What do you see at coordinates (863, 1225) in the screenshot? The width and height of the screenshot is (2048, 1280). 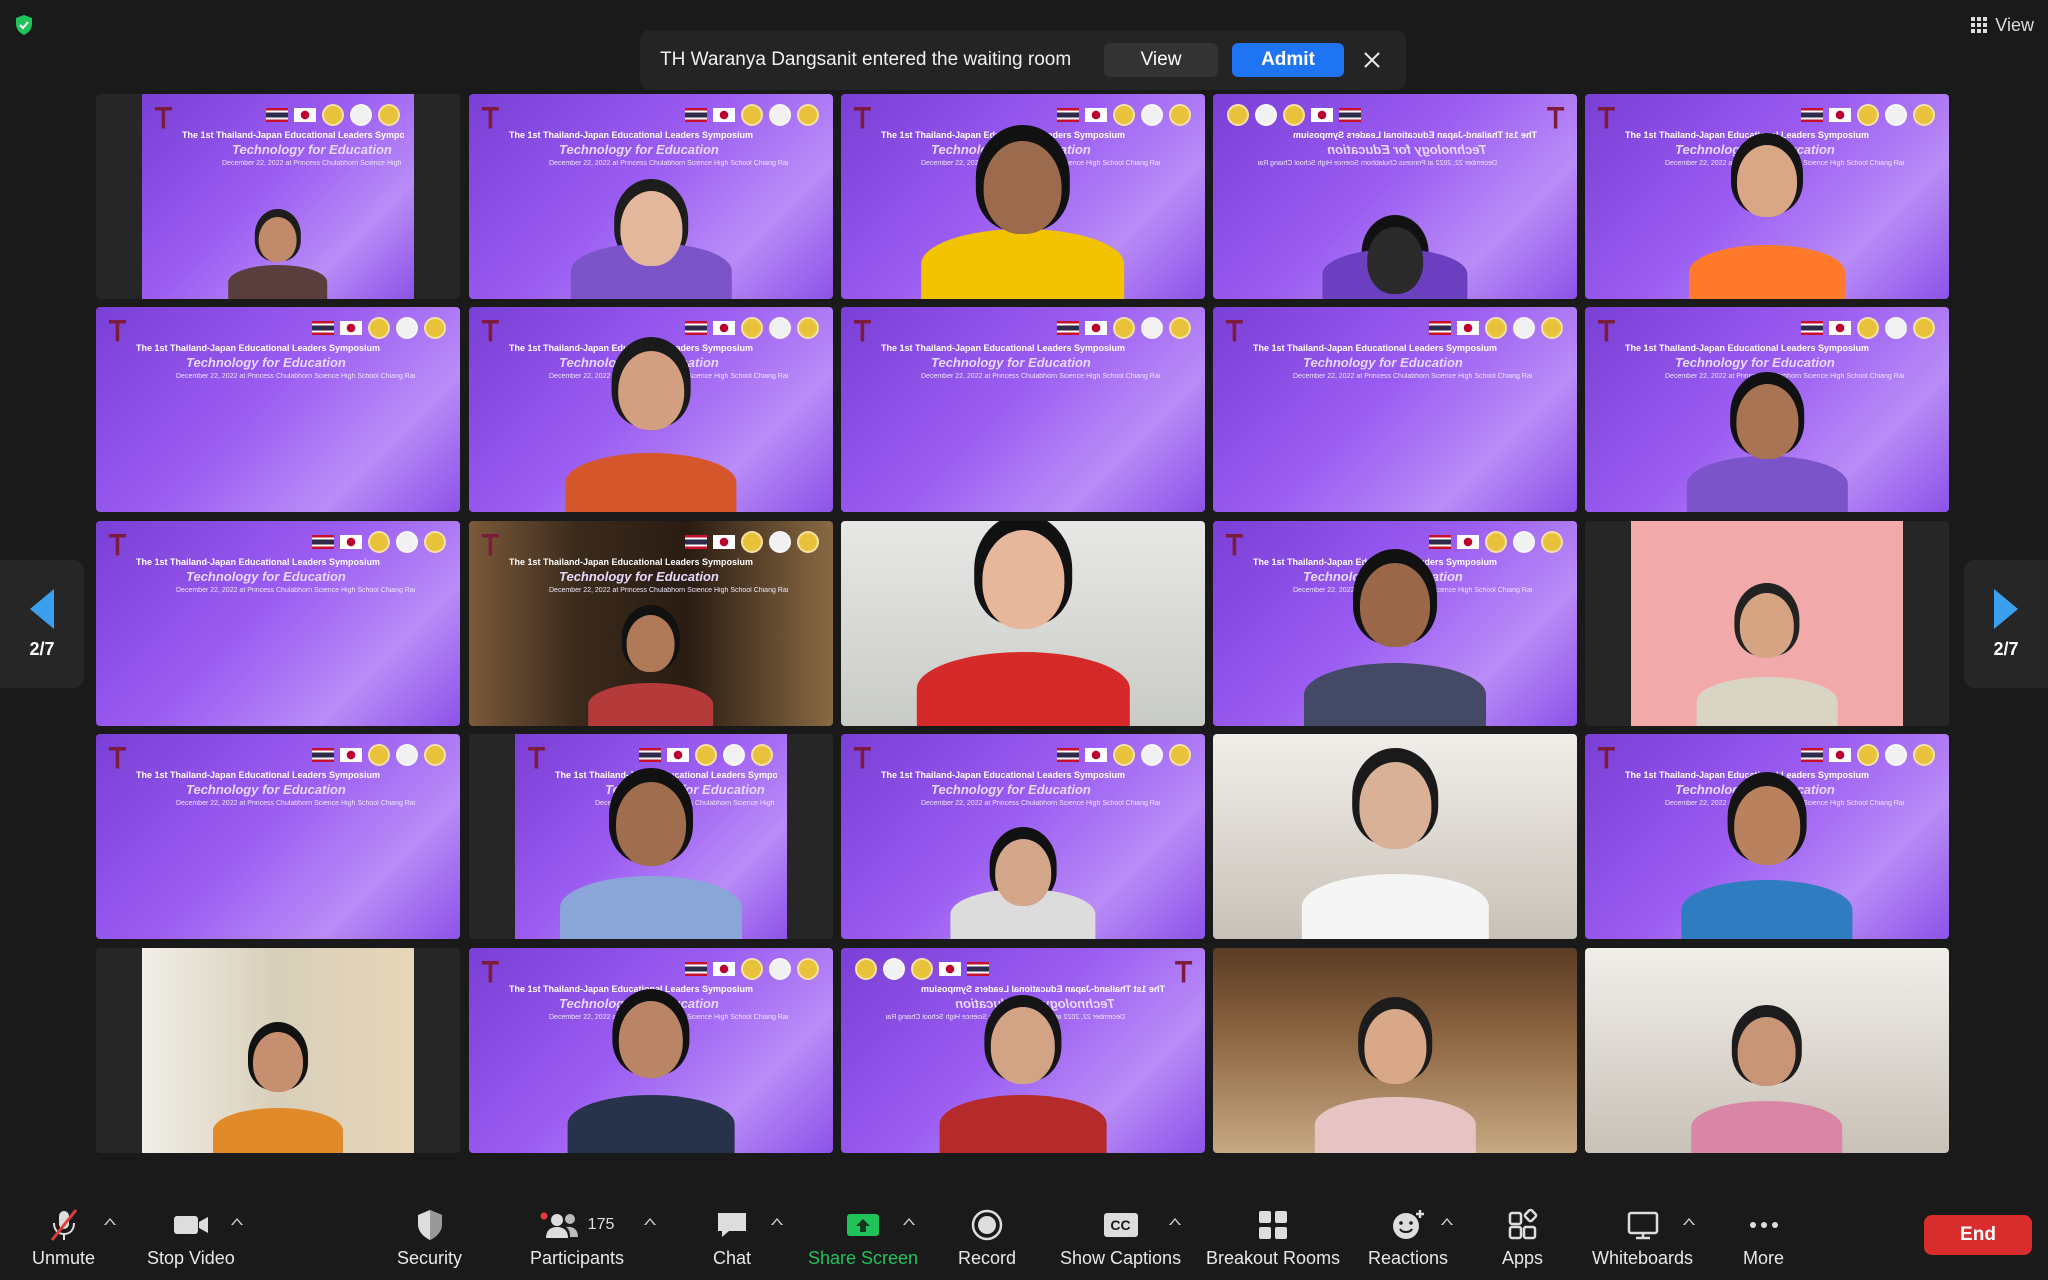 I see `share-screen-icon` at bounding box center [863, 1225].